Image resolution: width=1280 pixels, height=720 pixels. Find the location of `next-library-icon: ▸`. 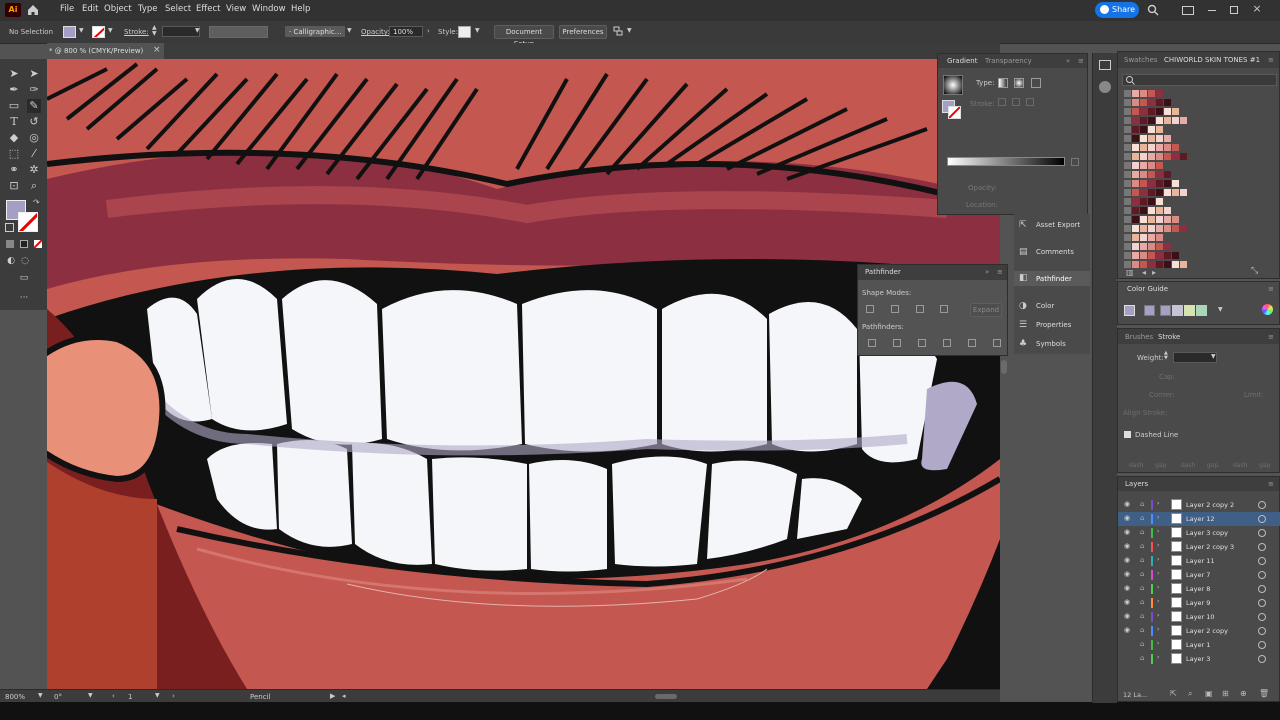

next-library-icon: ▸ is located at coordinates (1154, 272).